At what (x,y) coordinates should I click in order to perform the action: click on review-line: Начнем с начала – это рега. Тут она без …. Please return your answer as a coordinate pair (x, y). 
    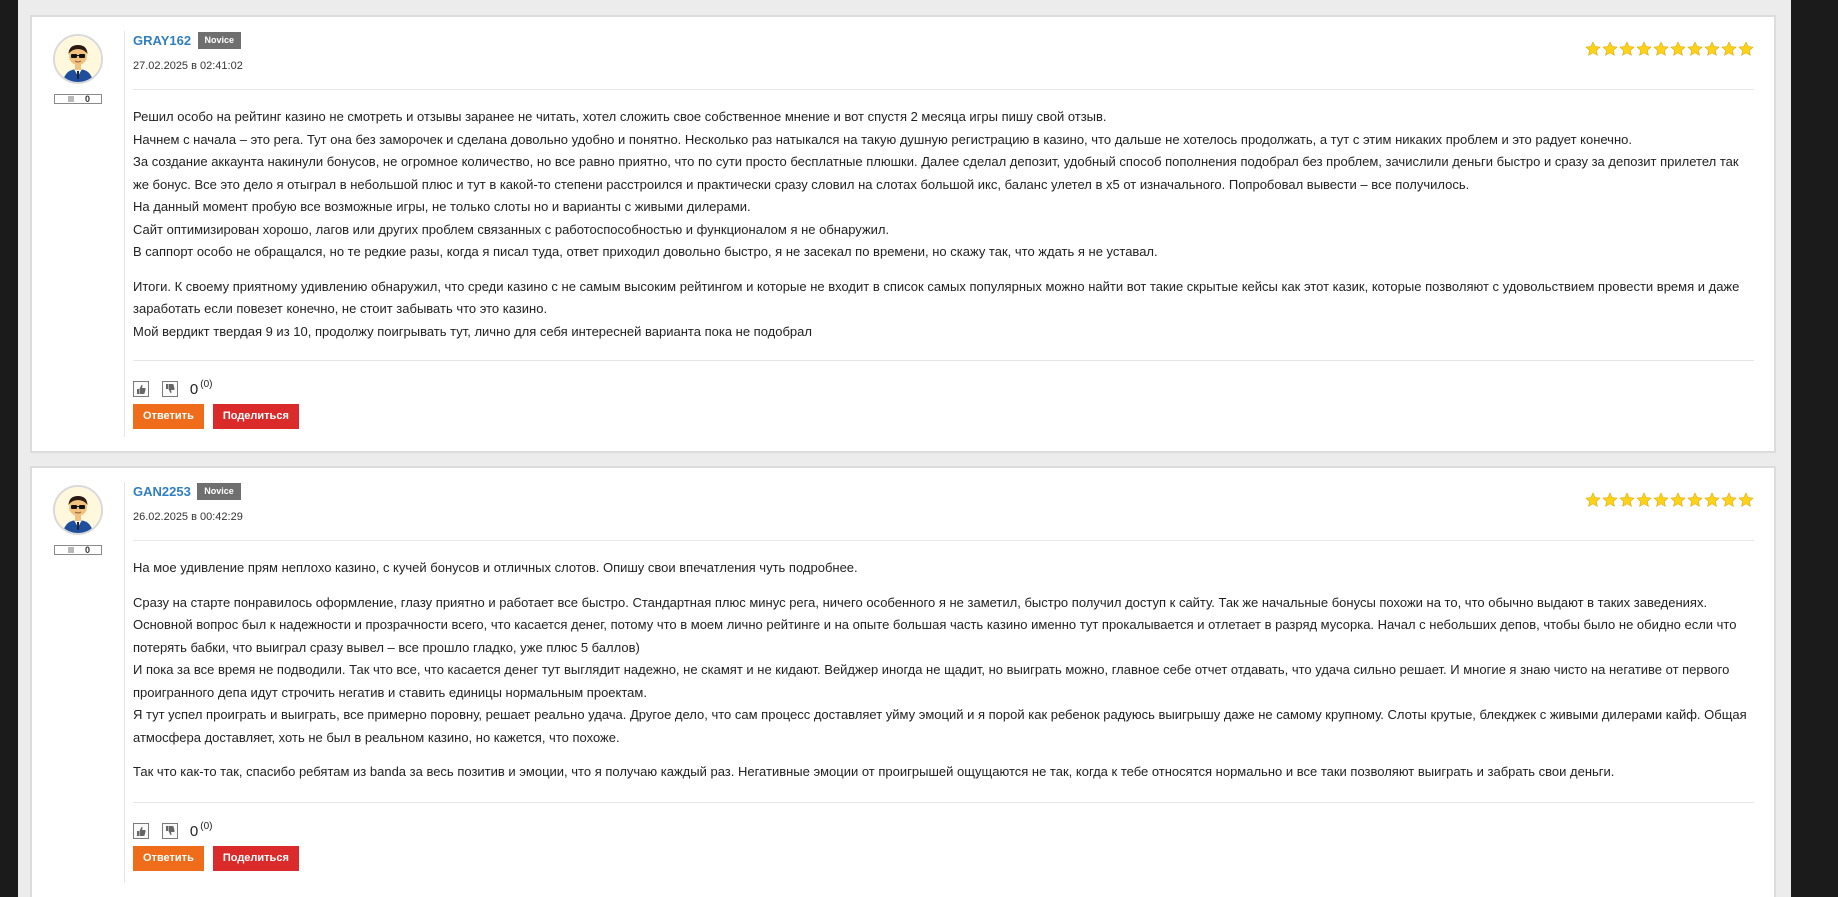
    Looking at the image, I should click on (882, 139).